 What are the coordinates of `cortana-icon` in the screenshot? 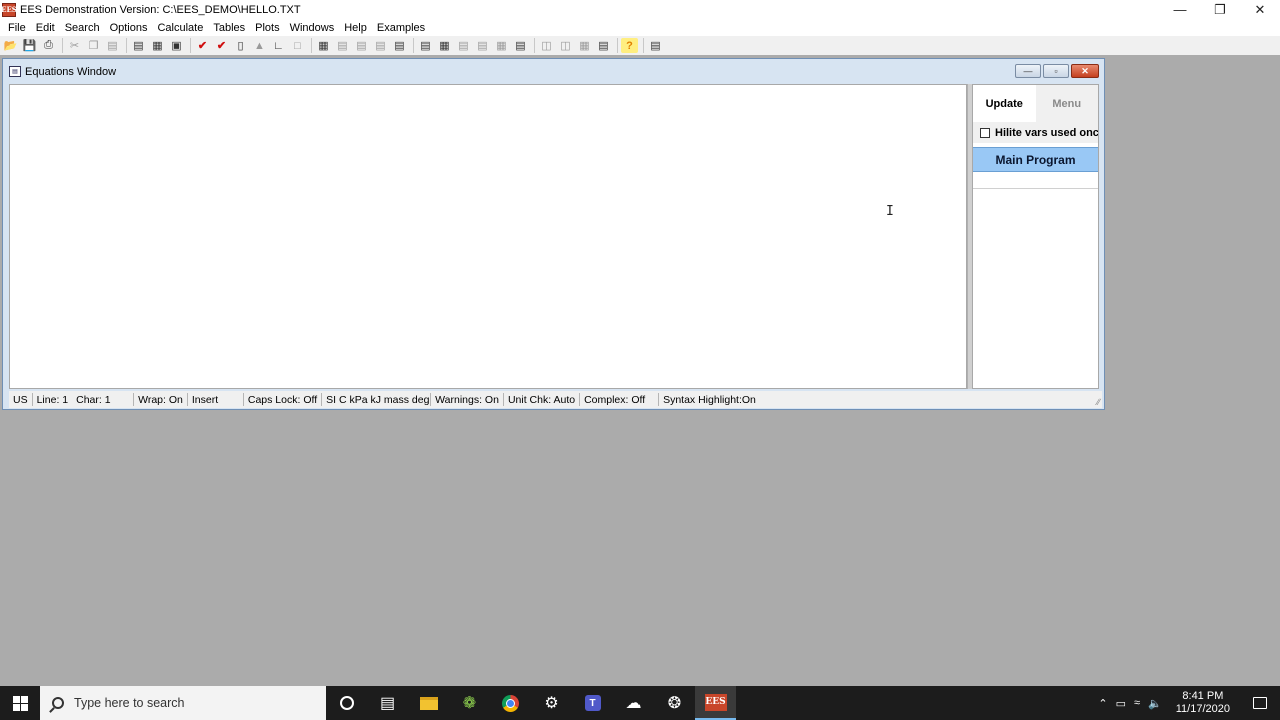 It's located at (346, 703).